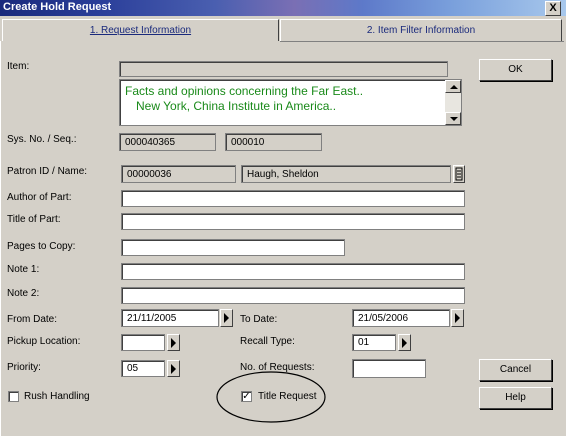 The height and width of the screenshot is (436, 566). Describe the element at coordinates (143, 368) in the screenshot. I see `priority-input: 05` at that location.